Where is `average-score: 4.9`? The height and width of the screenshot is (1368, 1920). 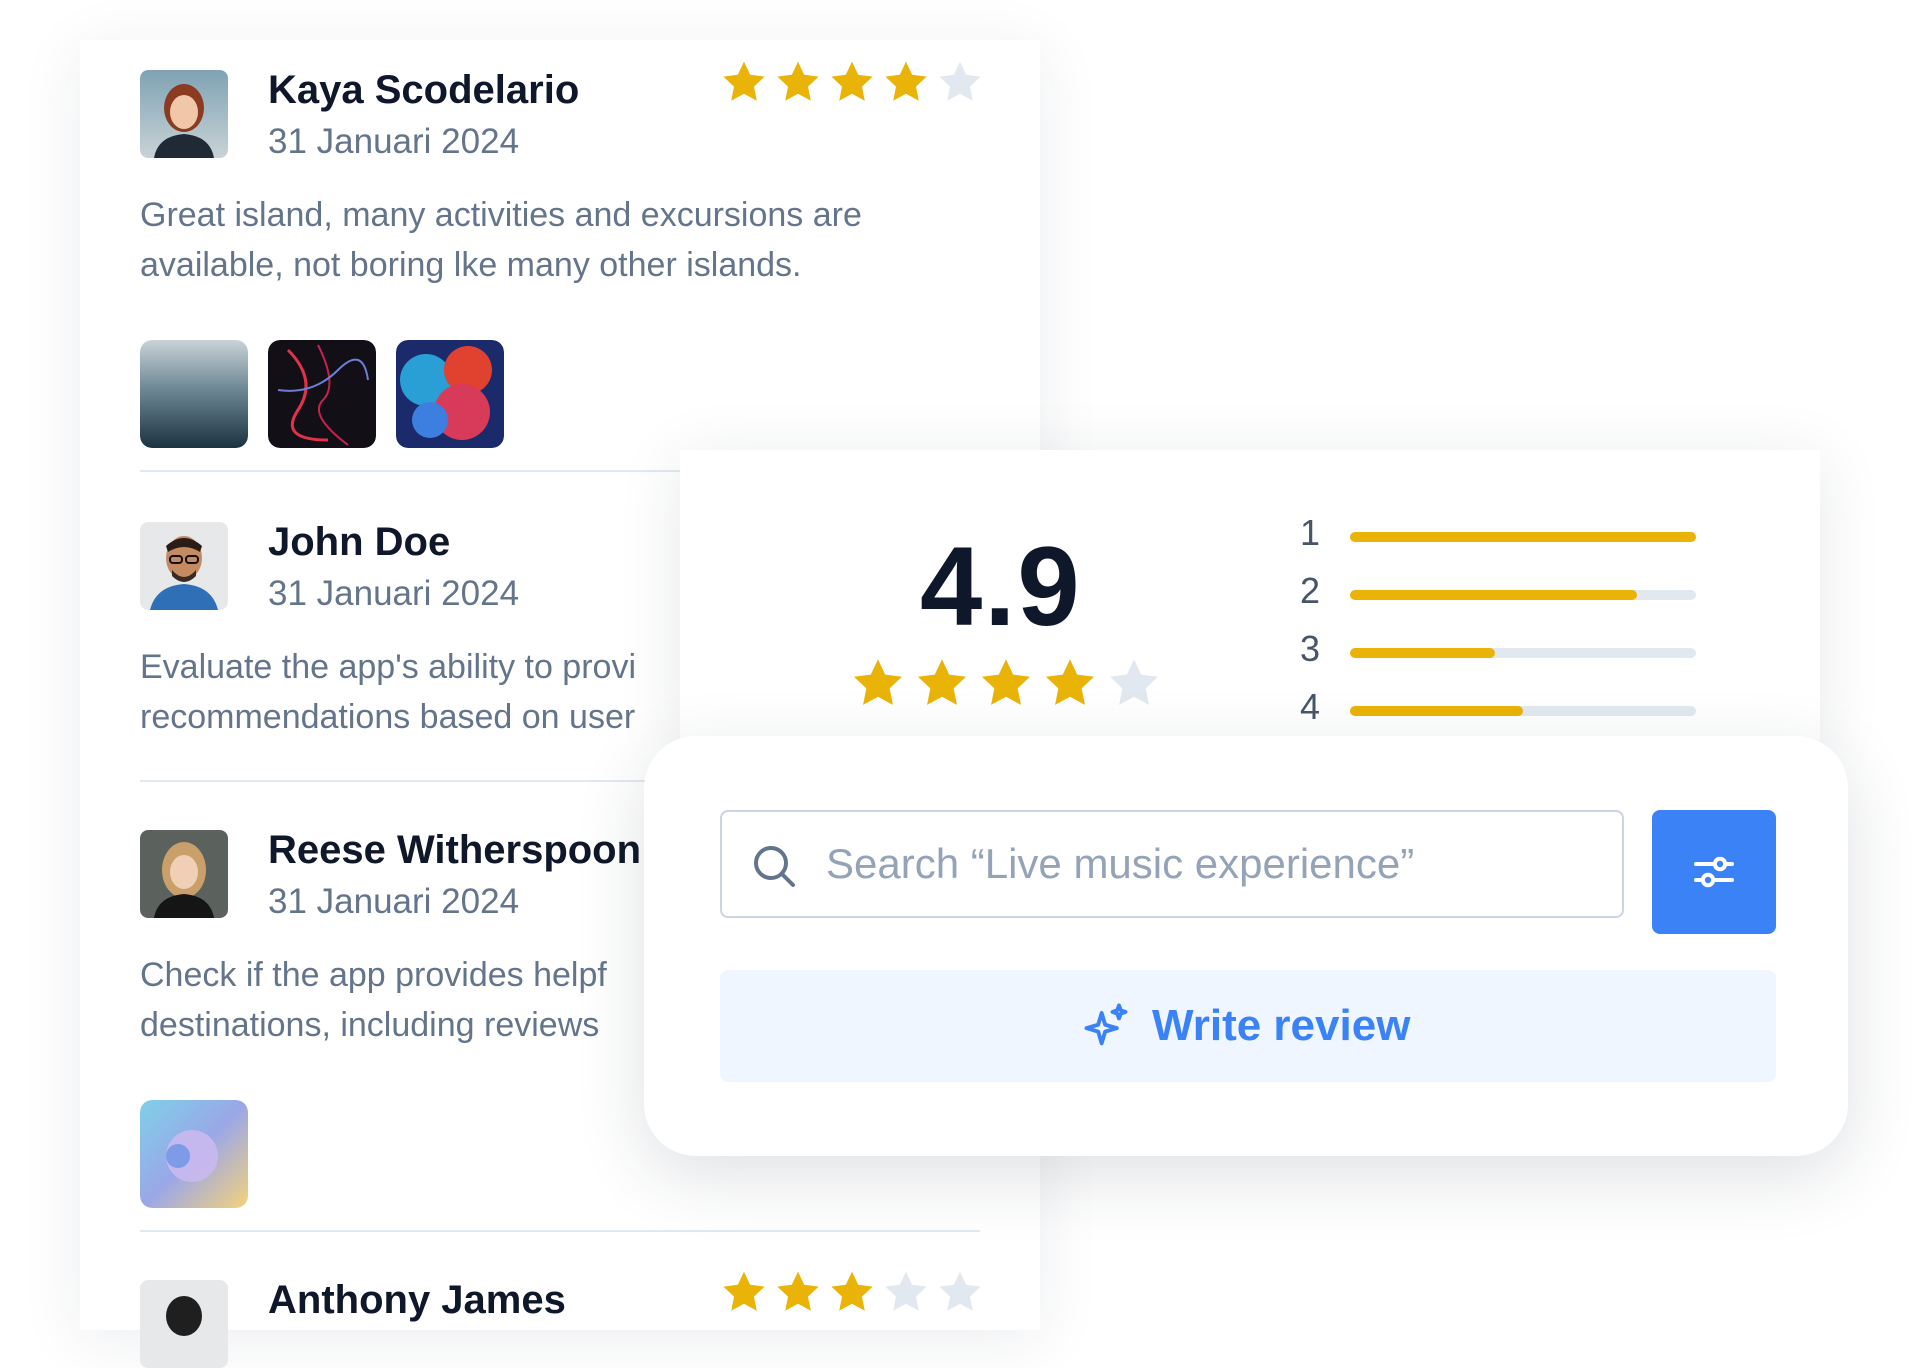 average-score: 4.9 is located at coordinates (1001, 586).